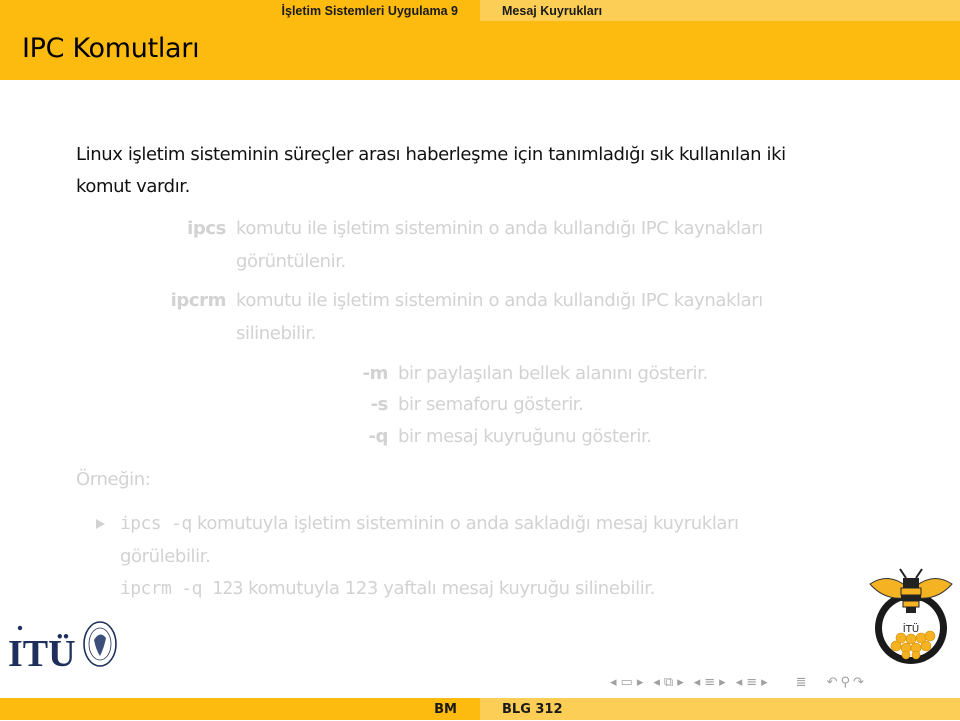 This screenshot has width=960, height=721. What do you see at coordinates (697, 683) in the screenshot?
I see `nav-prev-section-icon: ◂` at bounding box center [697, 683].